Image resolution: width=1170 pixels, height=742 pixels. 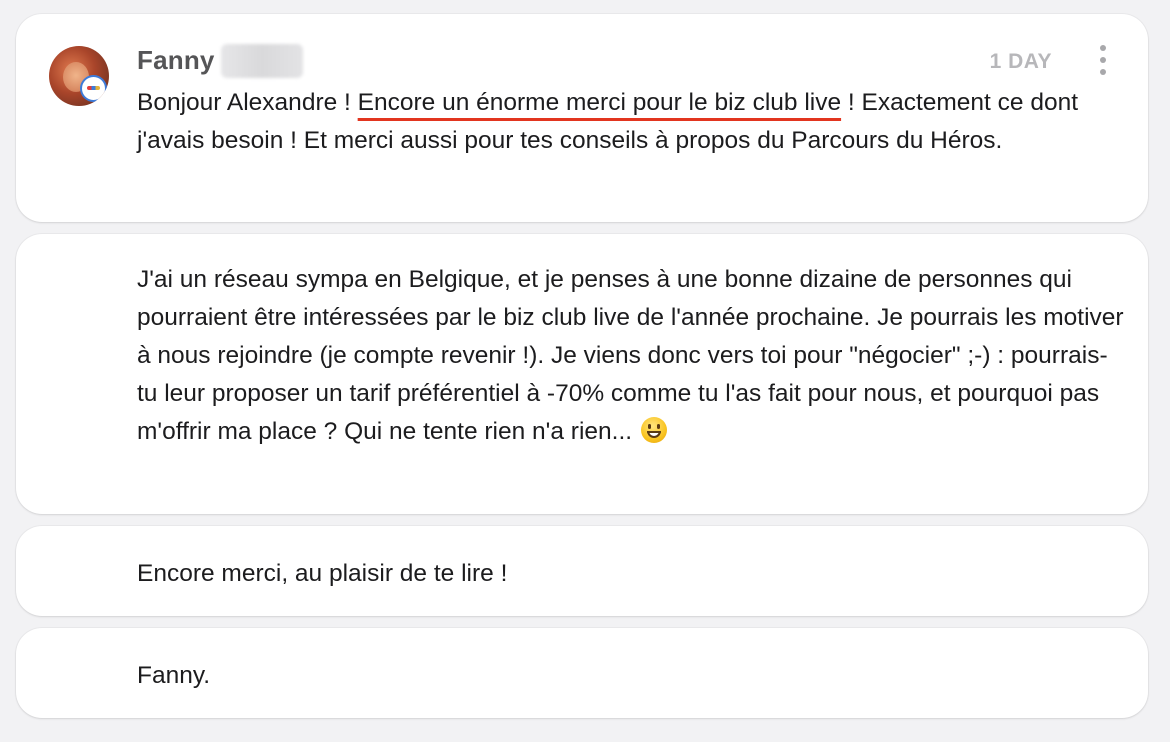 What do you see at coordinates (174, 675) in the screenshot?
I see `message-signature: Fanny.` at bounding box center [174, 675].